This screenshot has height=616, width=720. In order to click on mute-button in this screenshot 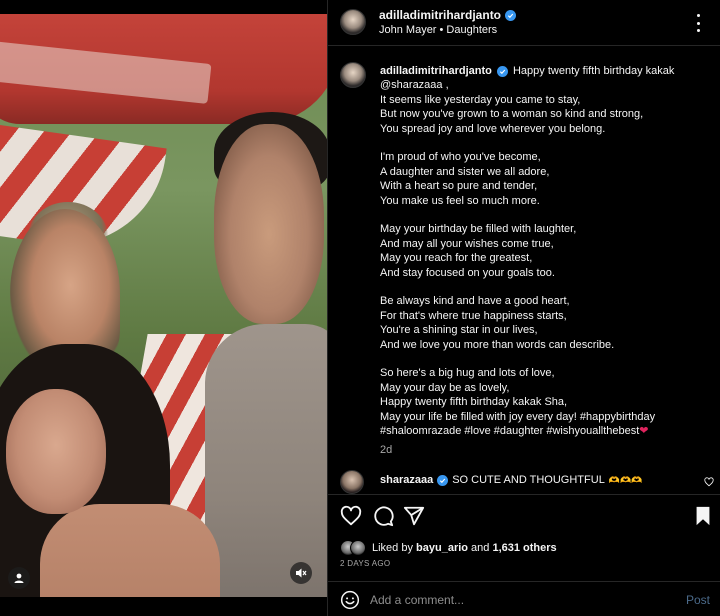, I will do `click(301, 573)`.